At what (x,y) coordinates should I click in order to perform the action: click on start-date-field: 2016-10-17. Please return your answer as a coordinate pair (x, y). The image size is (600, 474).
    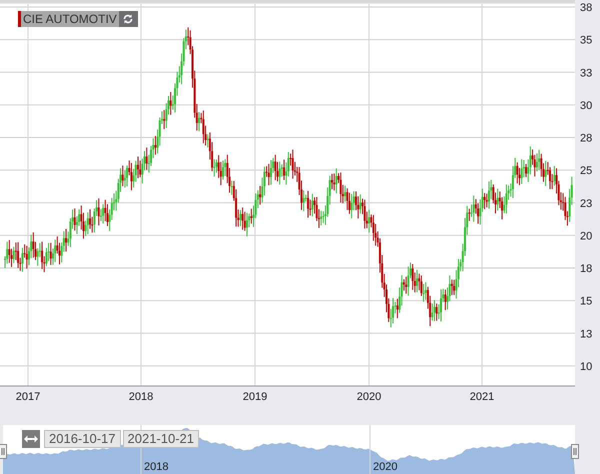
    Looking at the image, I should click on (82, 439).